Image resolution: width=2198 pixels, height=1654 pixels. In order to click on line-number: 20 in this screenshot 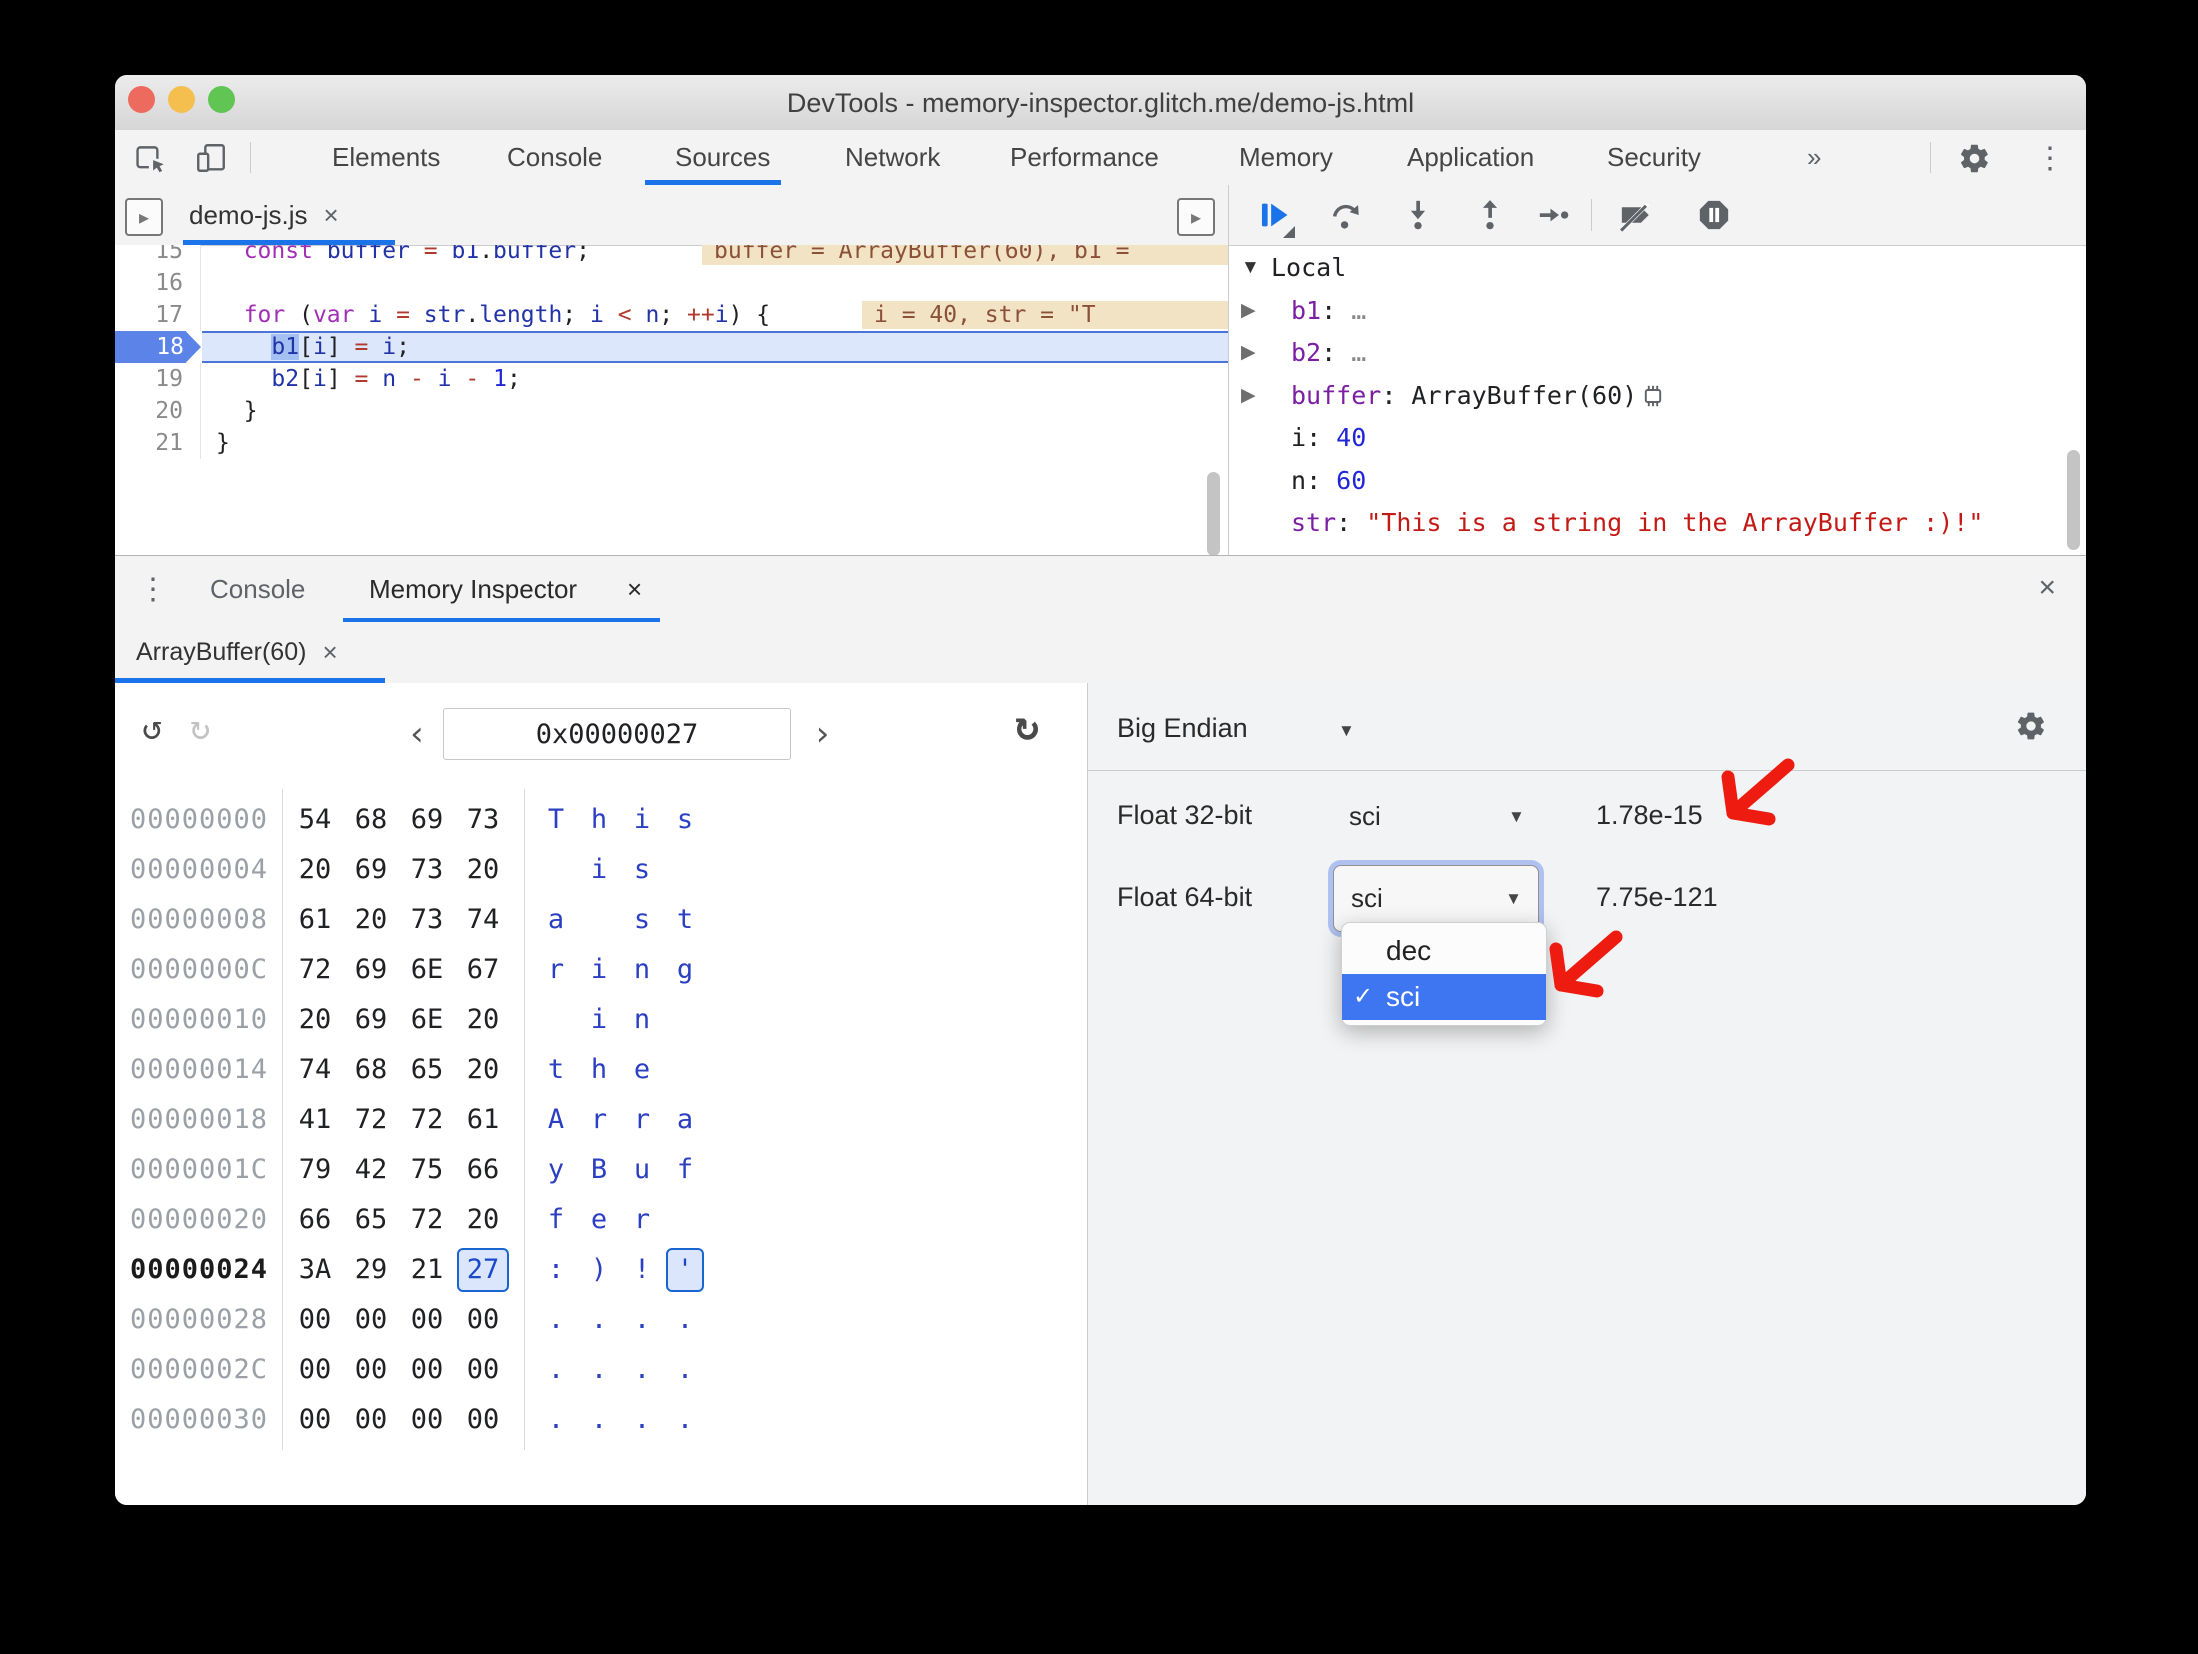, I will do `click(158, 411)`.